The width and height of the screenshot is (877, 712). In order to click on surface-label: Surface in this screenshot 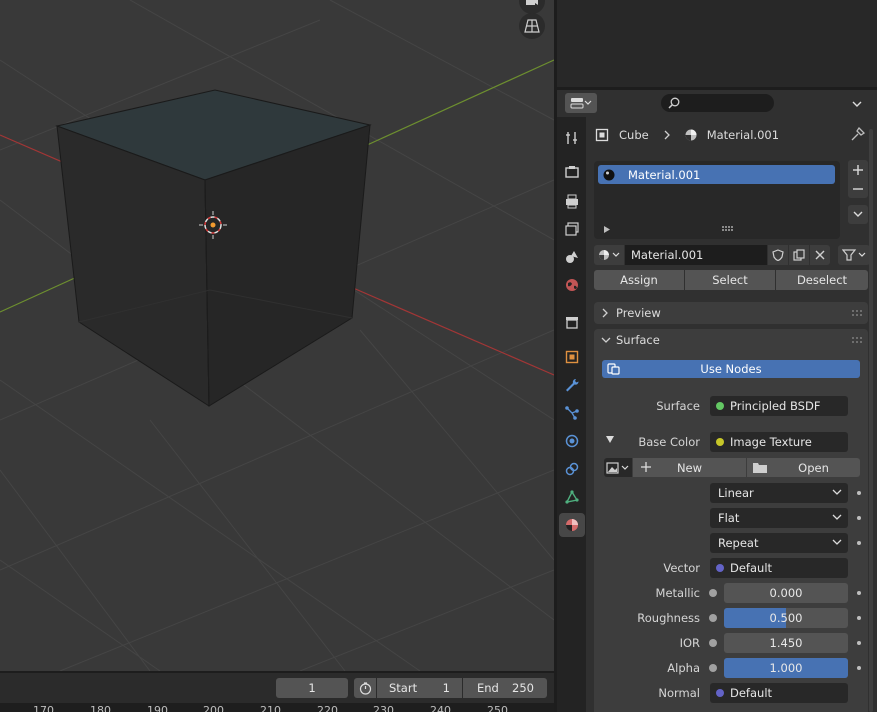, I will do `click(678, 406)`.